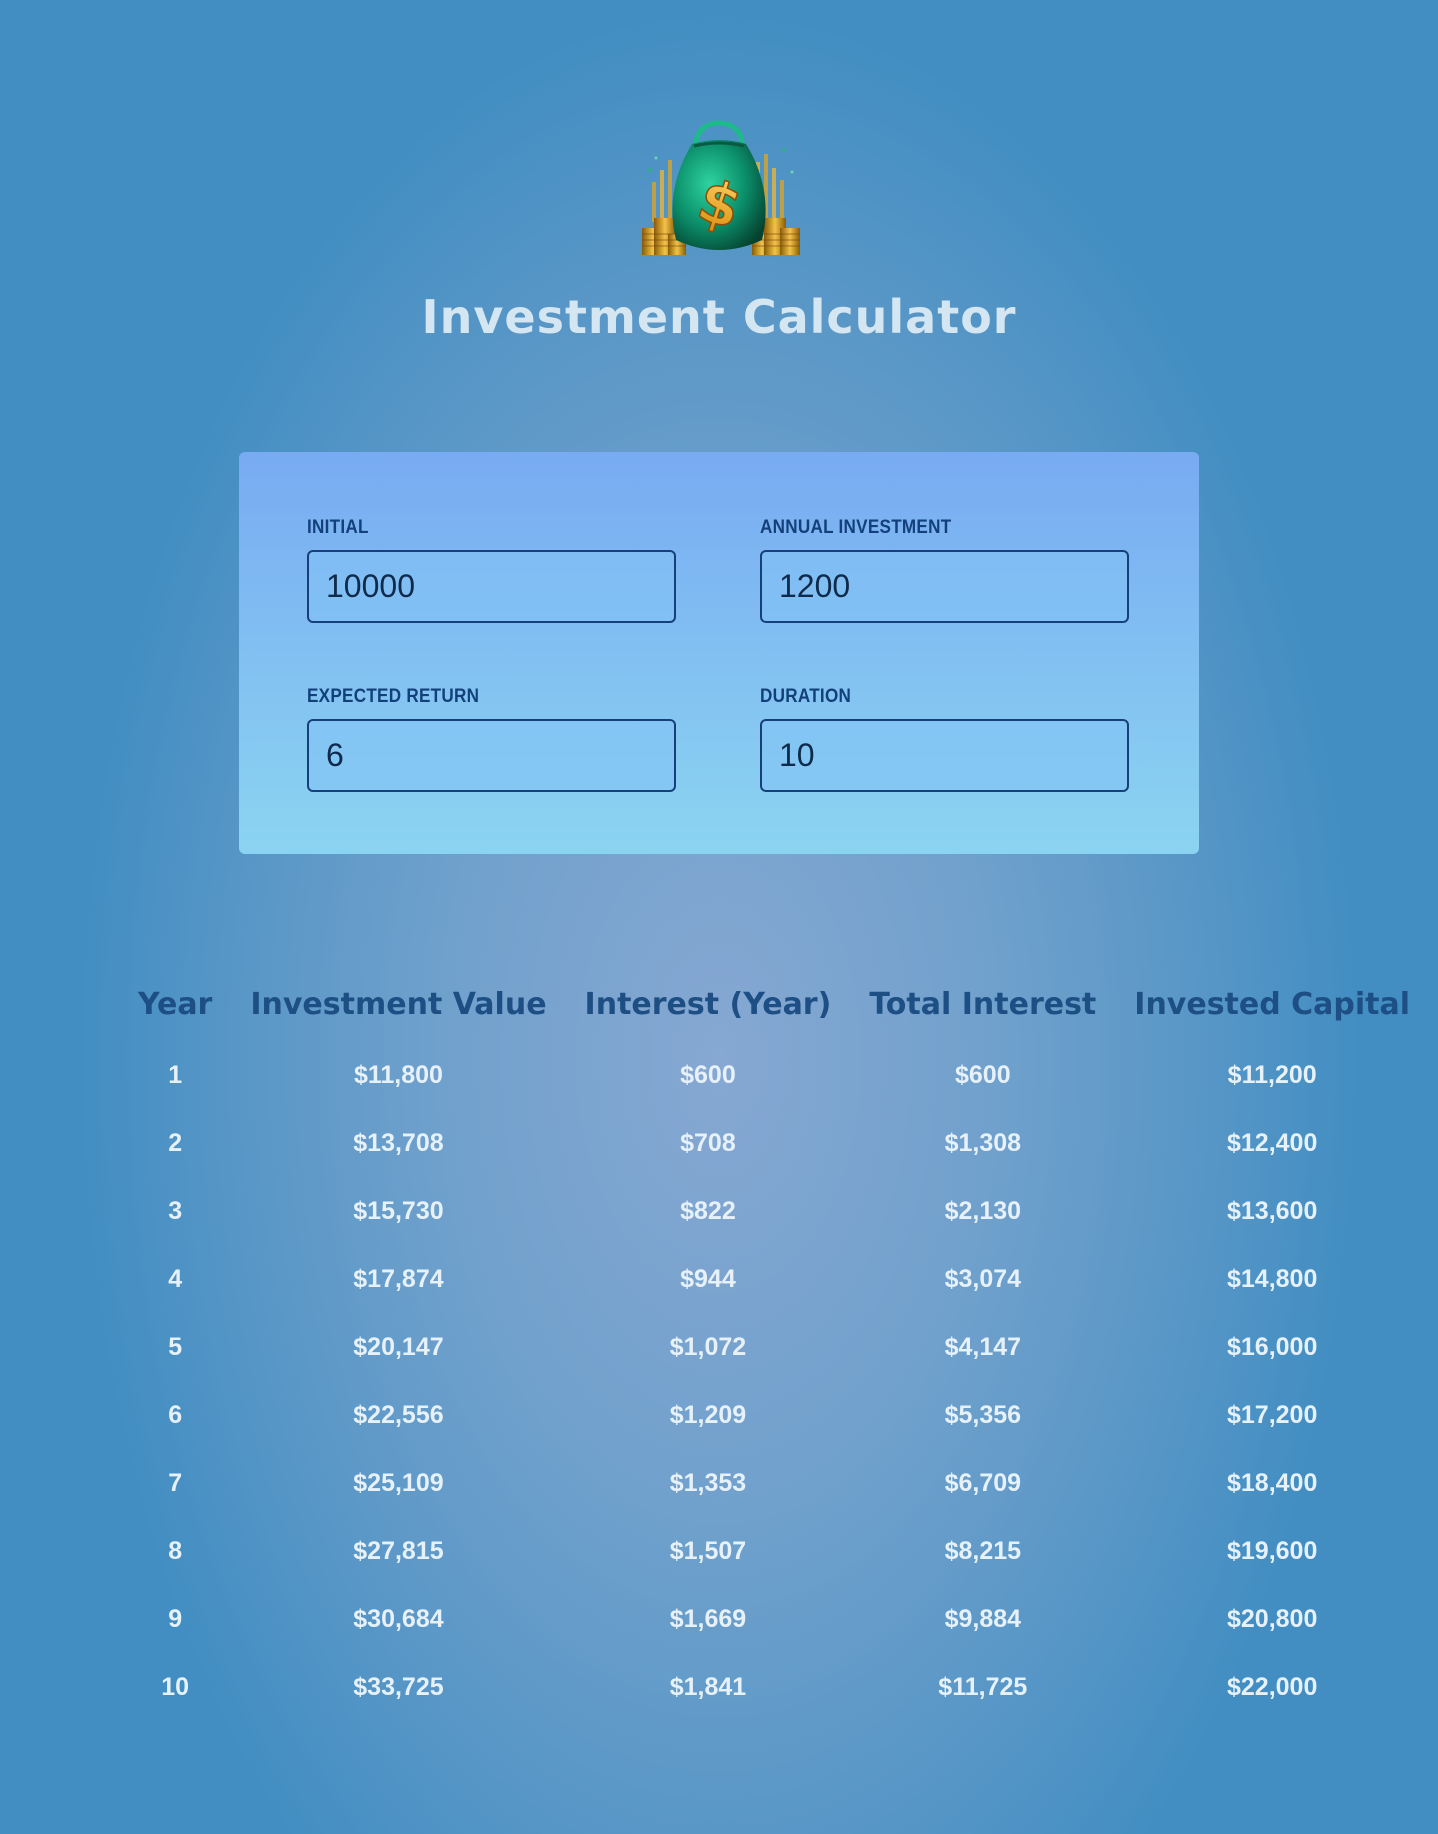 Image resolution: width=1438 pixels, height=1834 pixels. What do you see at coordinates (398, 1686) in the screenshot?
I see `cell-investment-value: $33,725` at bounding box center [398, 1686].